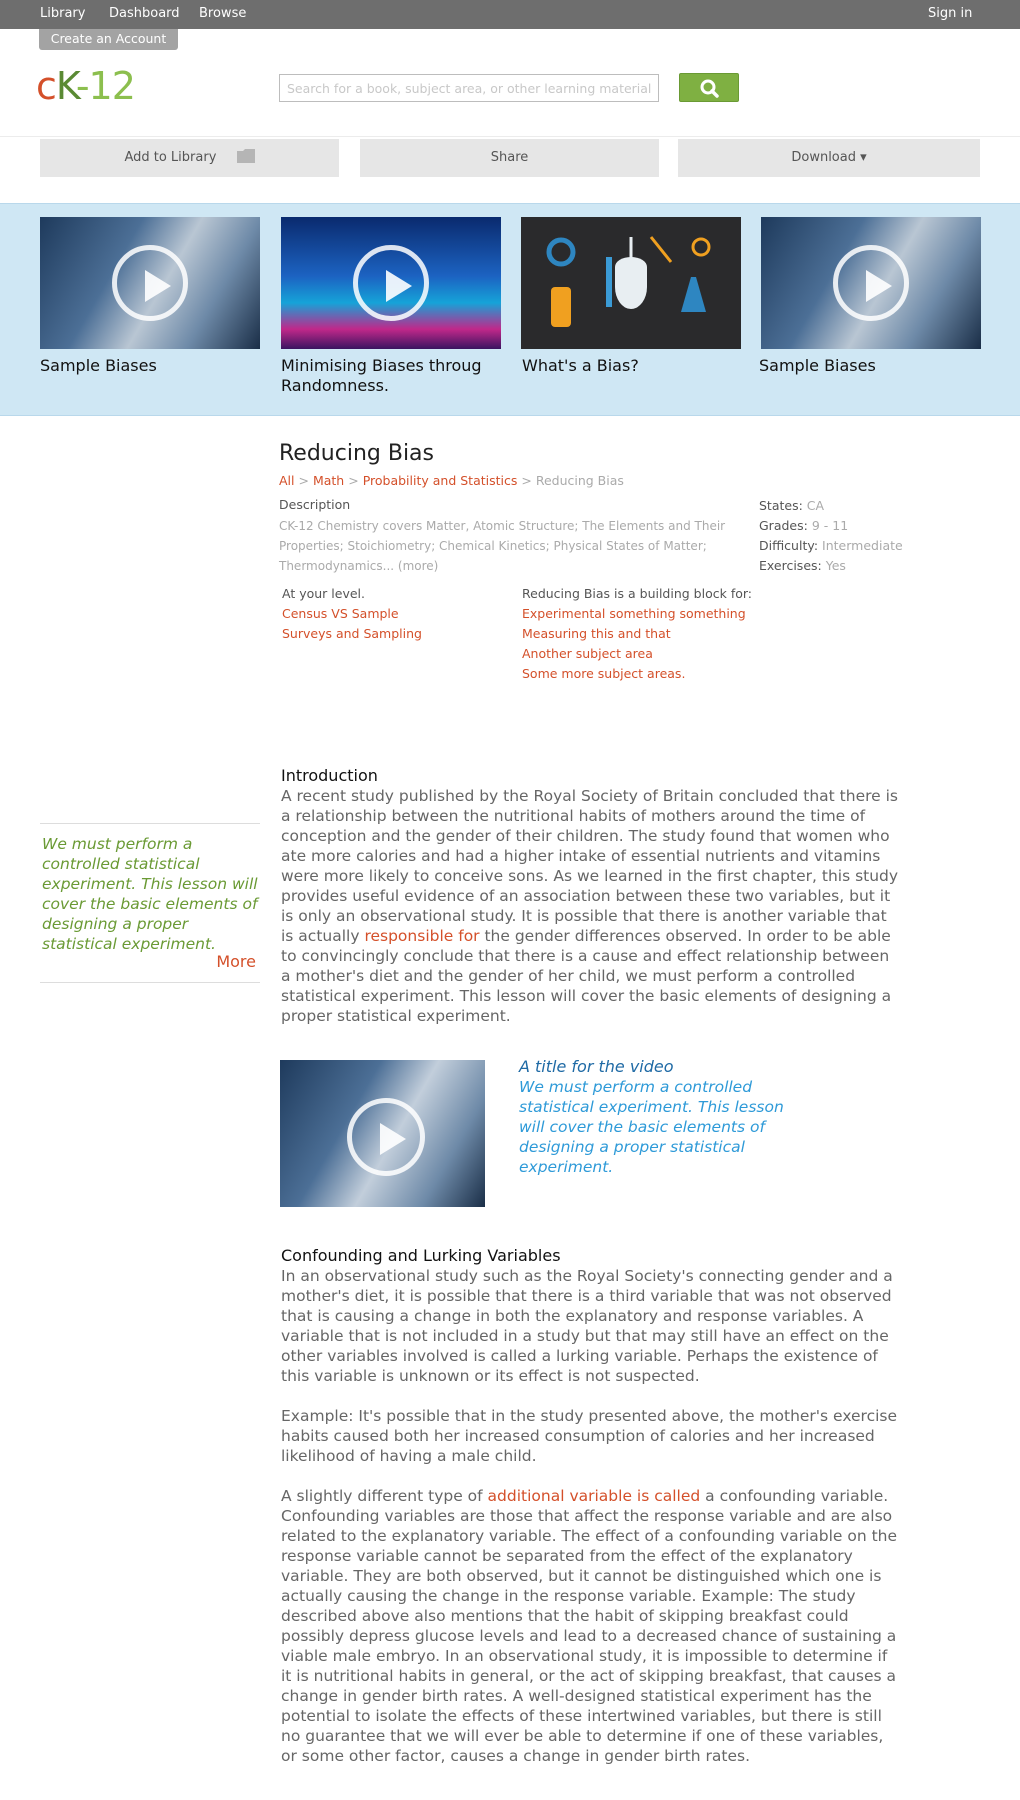 This screenshot has height=1800, width=1020. I want to click on download-button: Download ▾, so click(829, 158).